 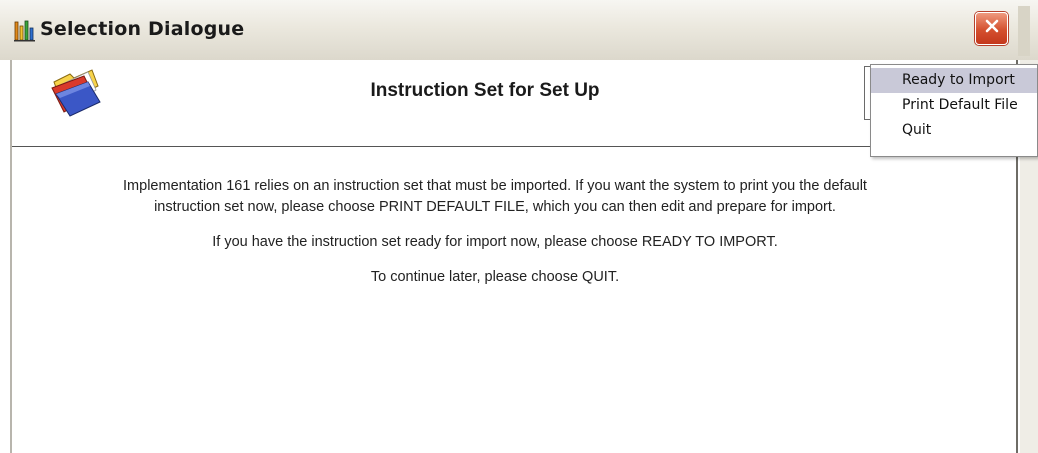 What do you see at coordinates (954, 130) in the screenshot?
I see `menu-item-quit: Quit` at bounding box center [954, 130].